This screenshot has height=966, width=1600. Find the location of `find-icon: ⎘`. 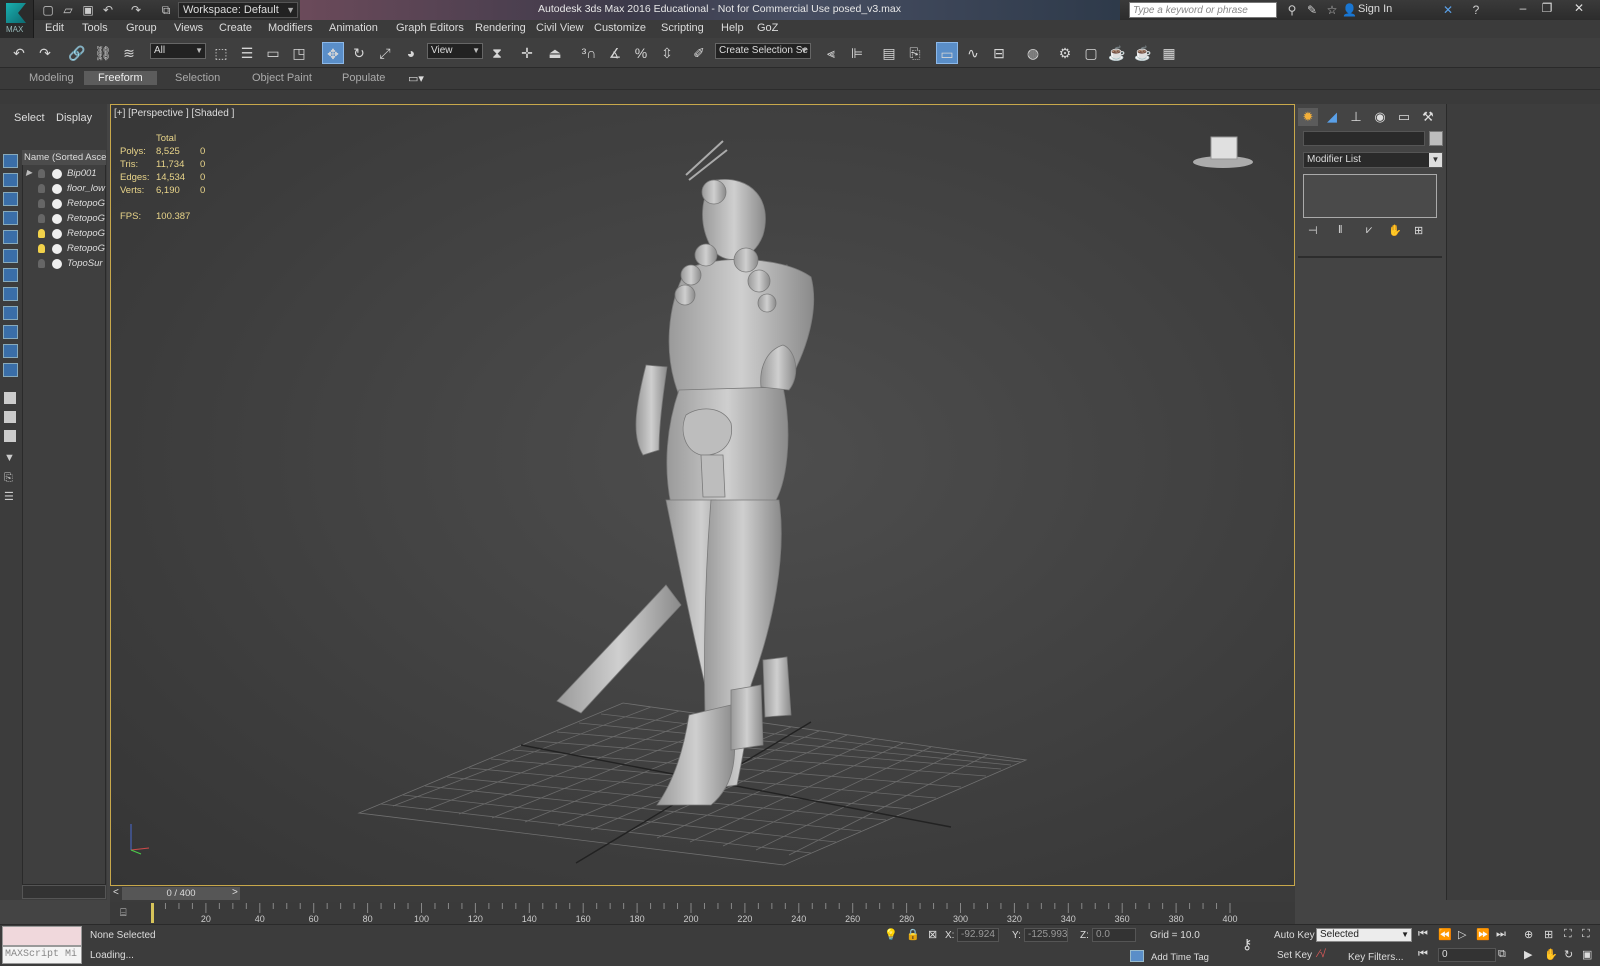

find-icon: ⎘ is located at coordinates (8, 478).